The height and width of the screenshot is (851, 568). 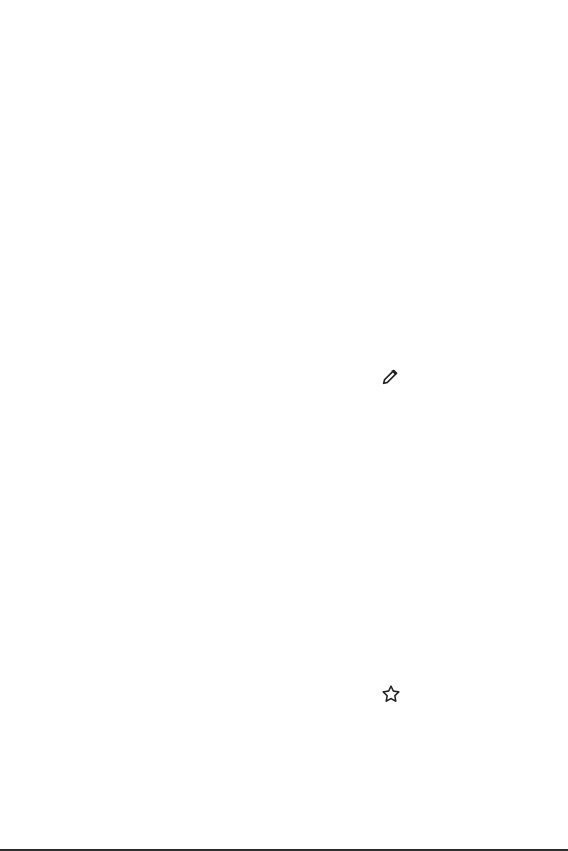 I want to click on favorite-button, so click(x=391, y=694).